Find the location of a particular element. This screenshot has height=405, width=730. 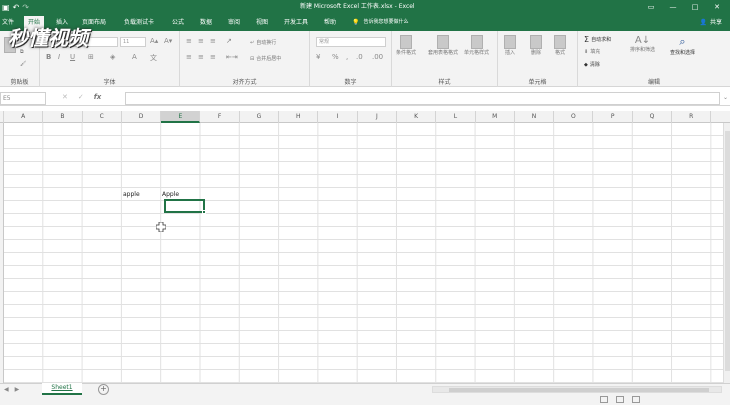

fill-color-icon: ◈ is located at coordinates (112, 57).